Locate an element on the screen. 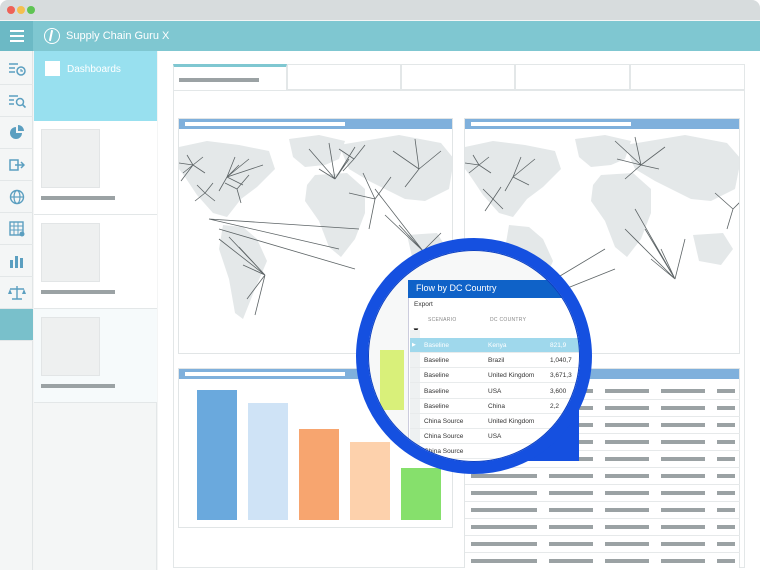  rail-item-scenarios is located at coordinates (16, 69).